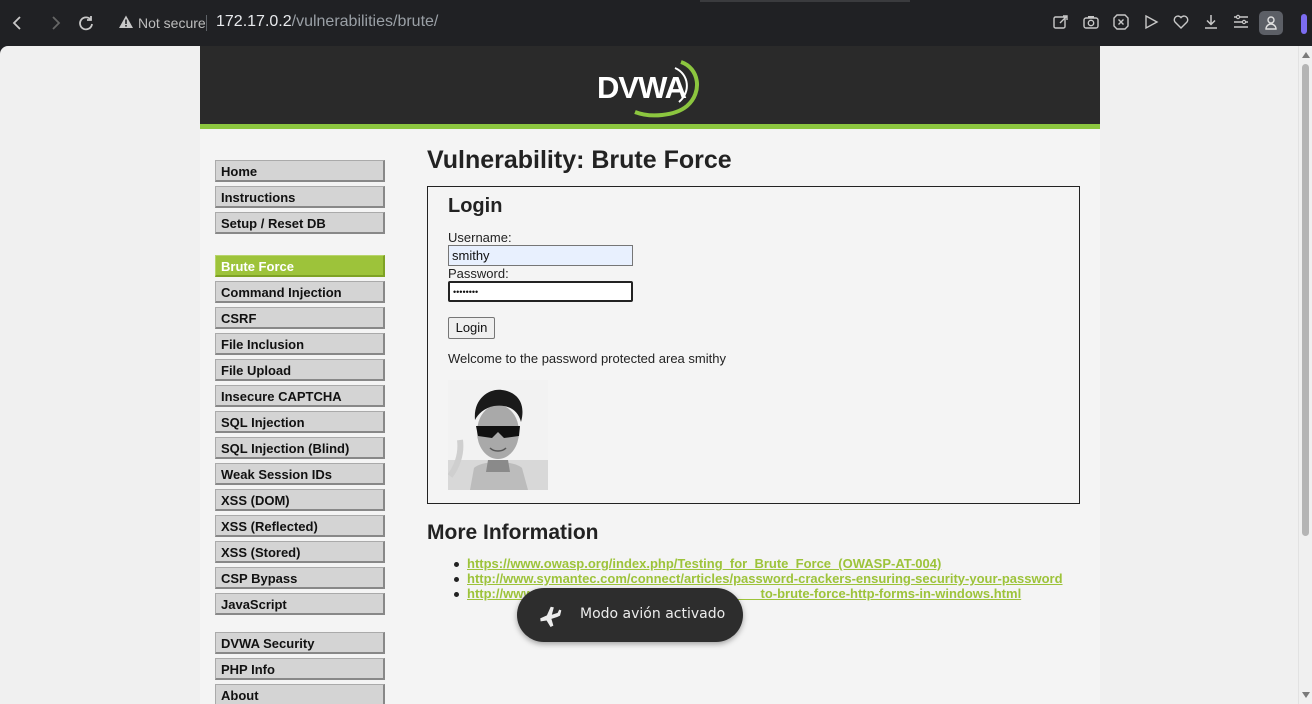 Image resolution: width=1312 pixels, height=704 pixels. What do you see at coordinates (478, 273) in the screenshot?
I see `password-label: Password:` at bounding box center [478, 273].